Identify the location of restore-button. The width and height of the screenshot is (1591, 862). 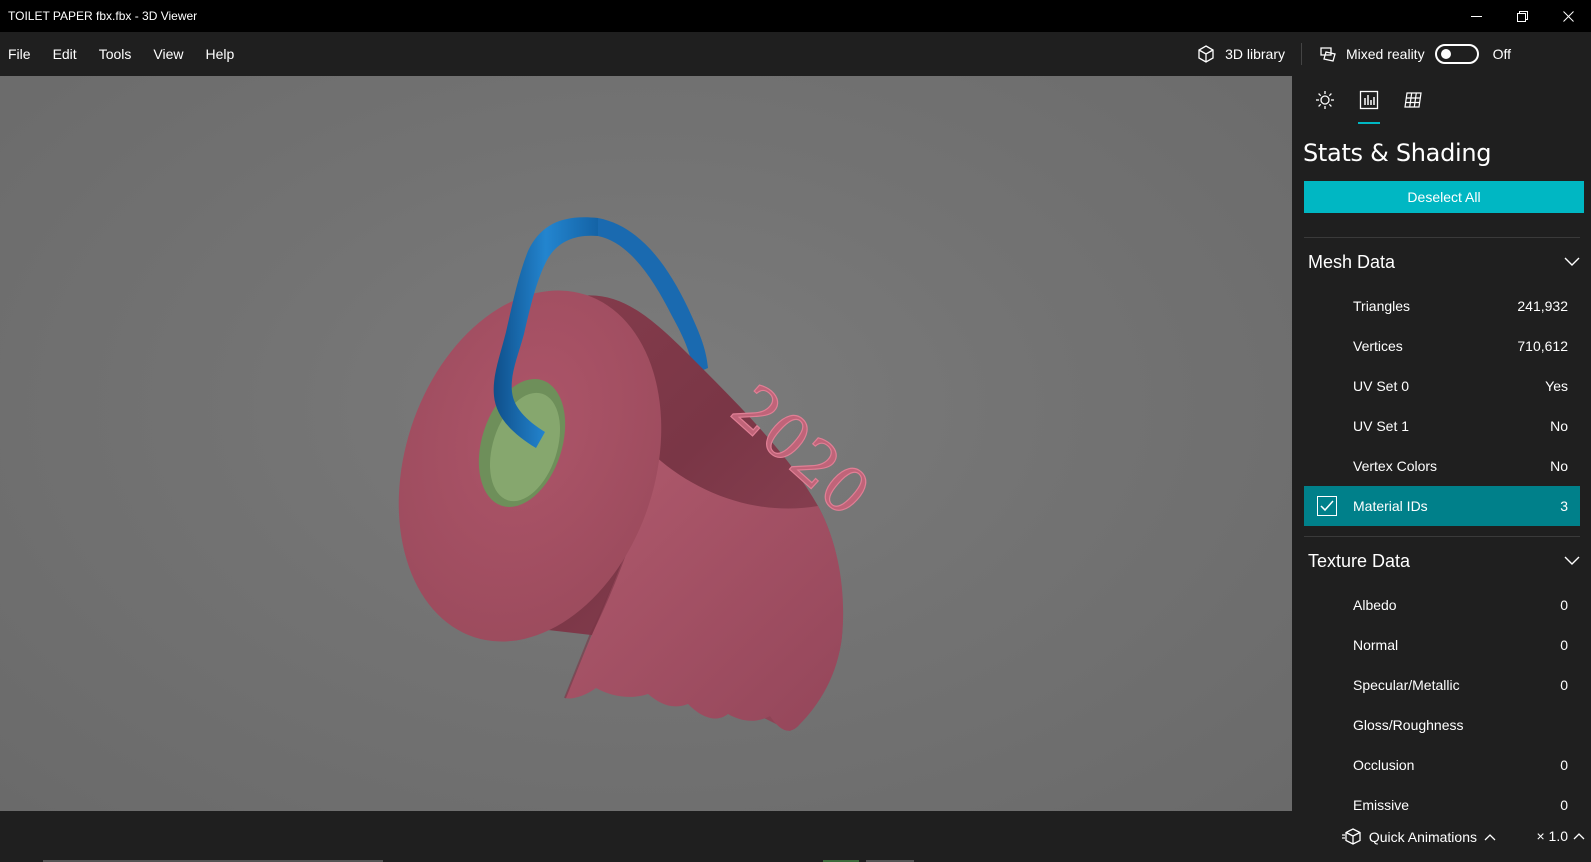
(1522, 16).